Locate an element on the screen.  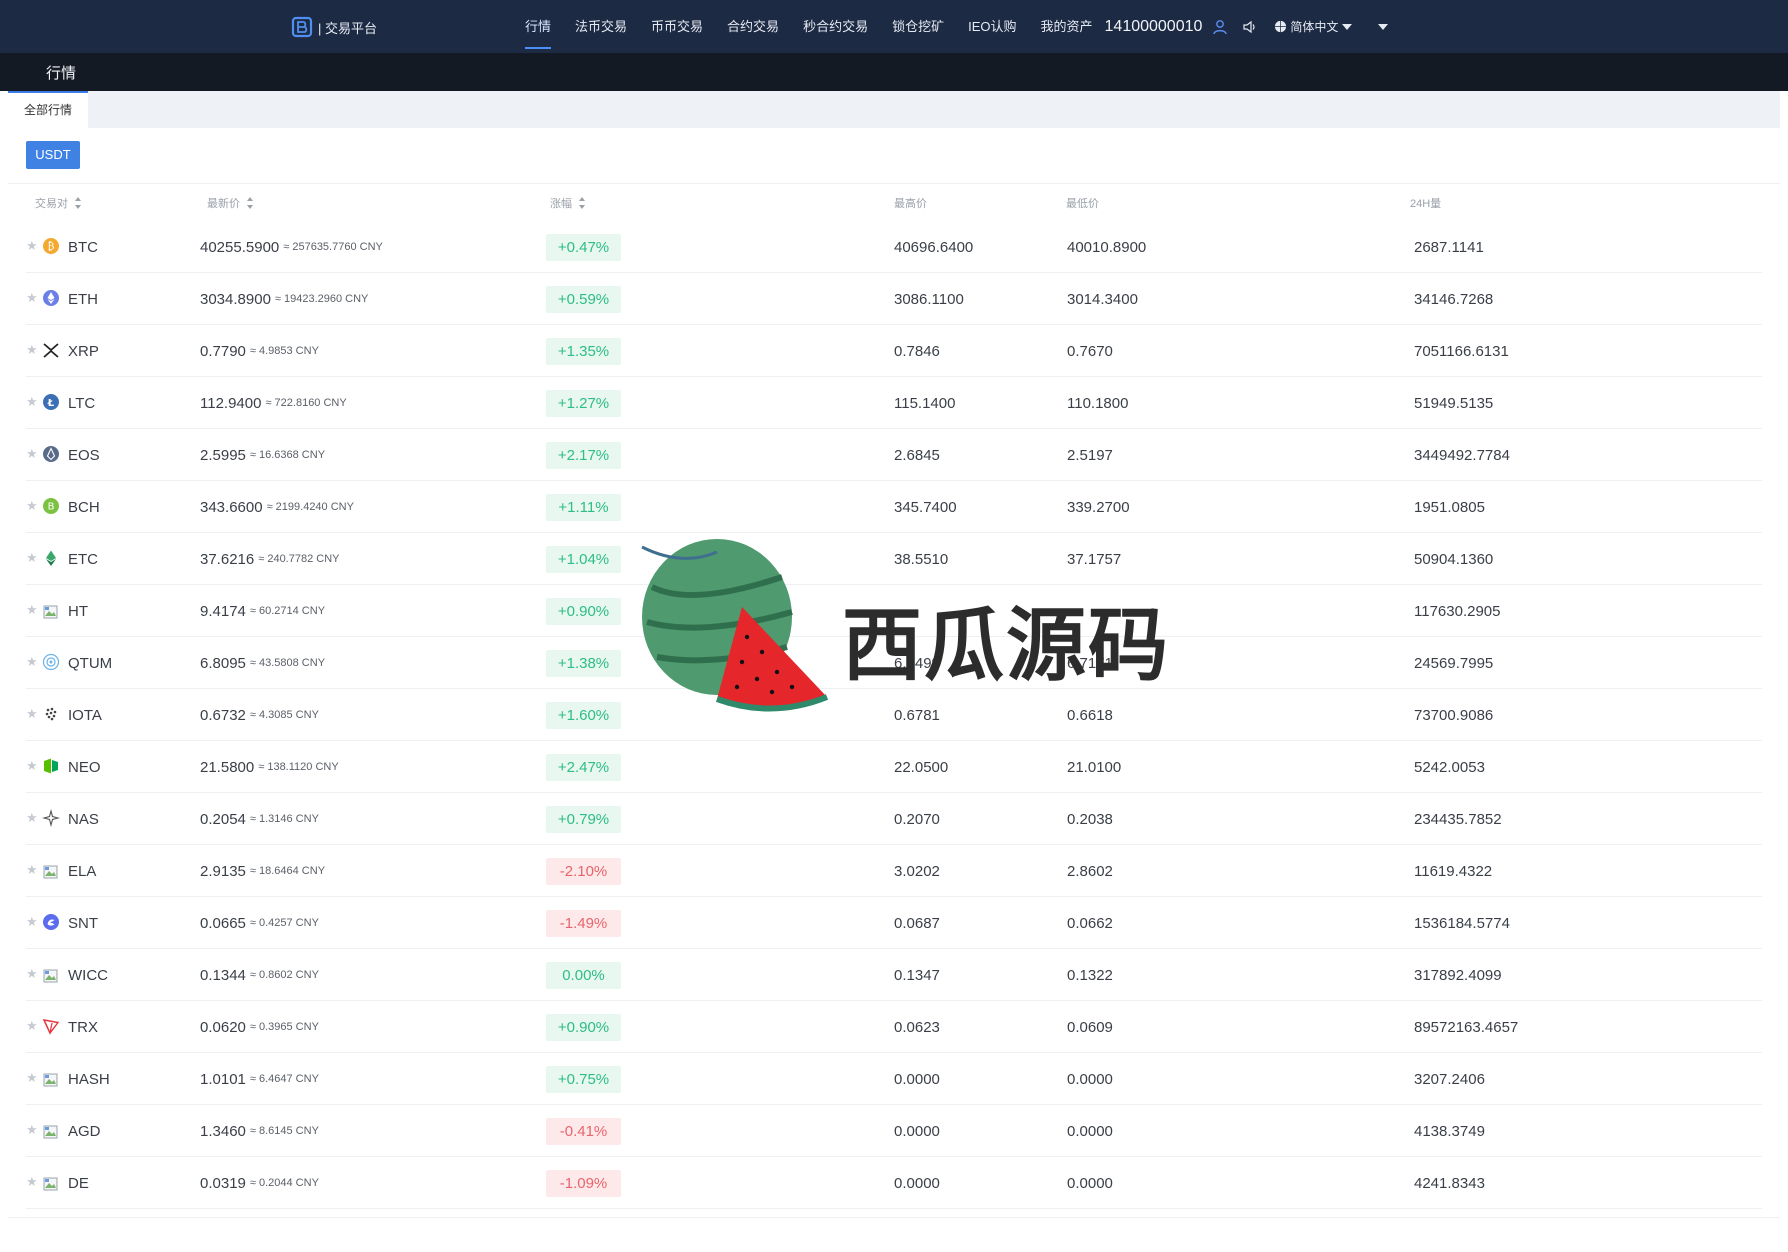
last-price: 0.0620 ≈ 0.3965 CNY is located at coordinates (259, 1027).